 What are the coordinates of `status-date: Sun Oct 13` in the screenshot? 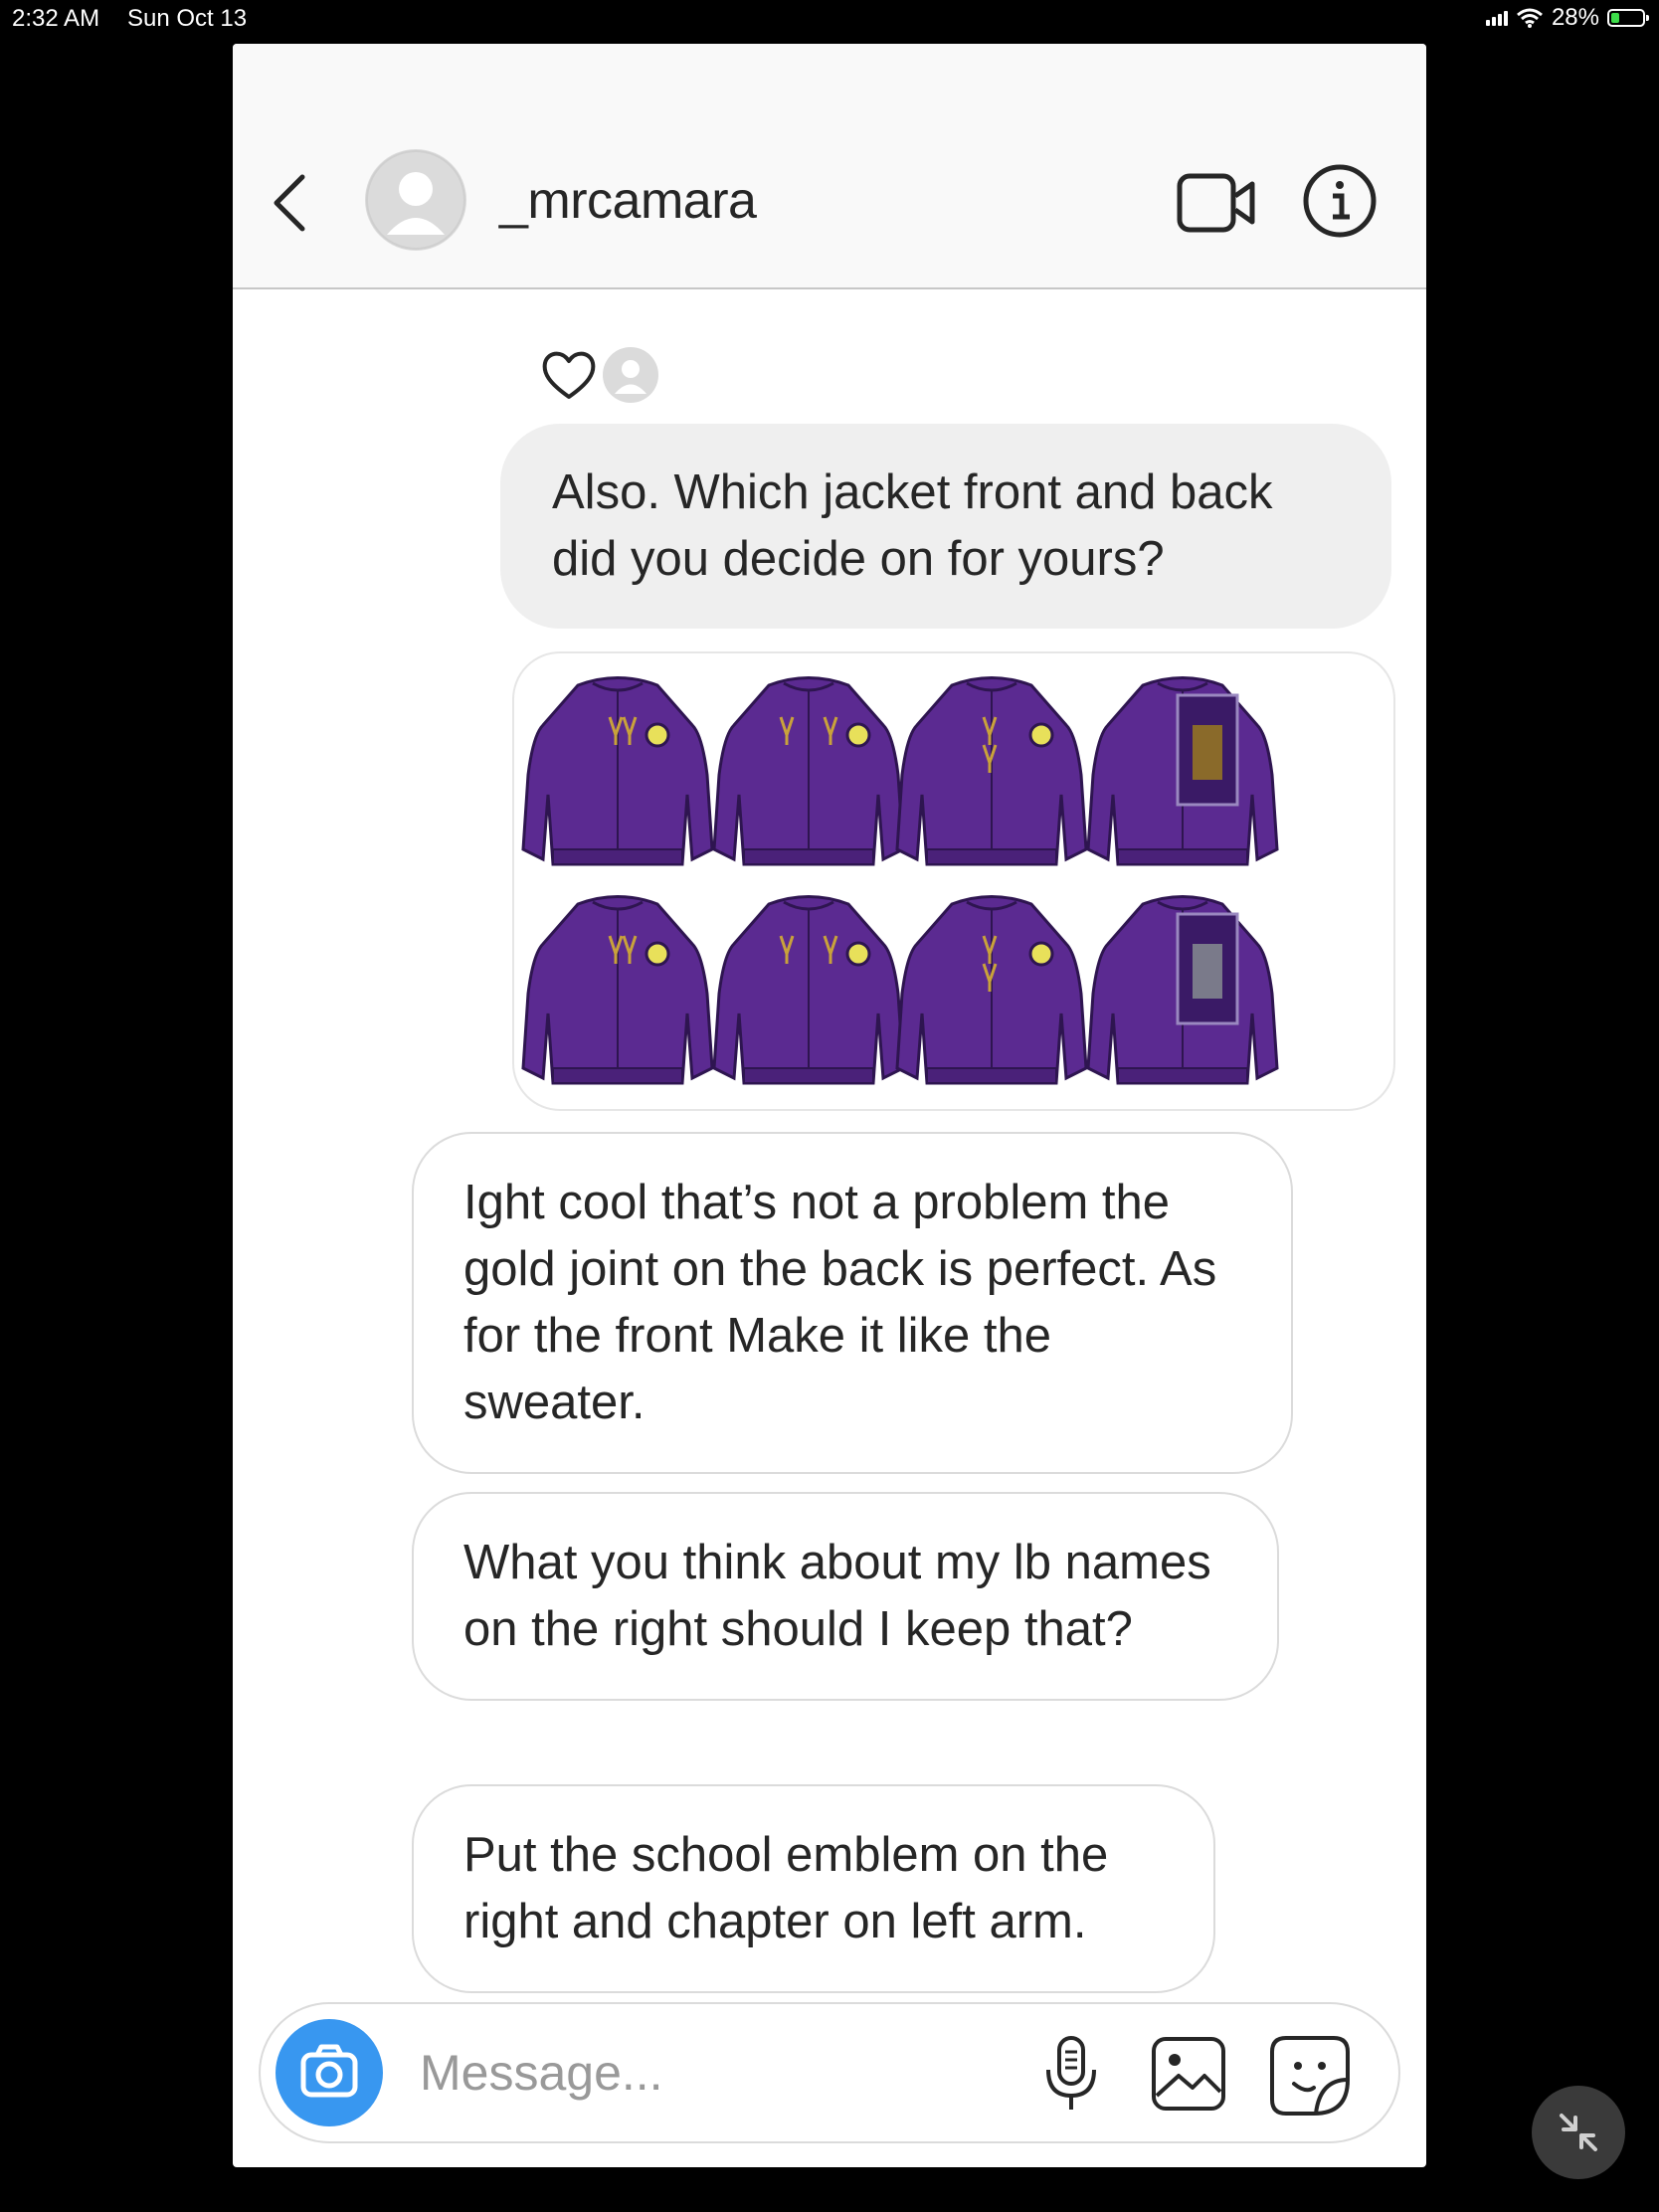 It's located at (187, 18).